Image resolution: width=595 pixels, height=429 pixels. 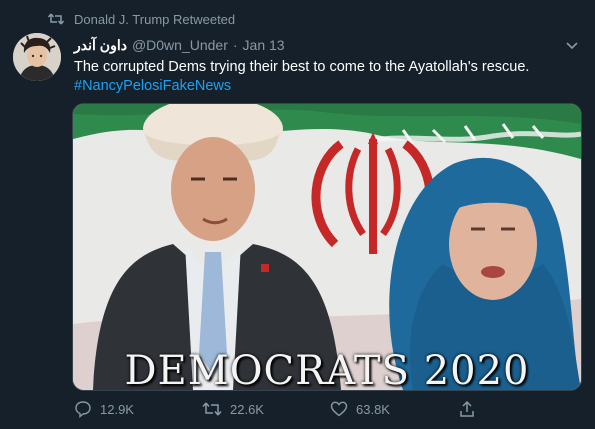 What do you see at coordinates (264, 45) in the screenshot?
I see `tweet-date: Jan 13` at bounding box center [264, 45].